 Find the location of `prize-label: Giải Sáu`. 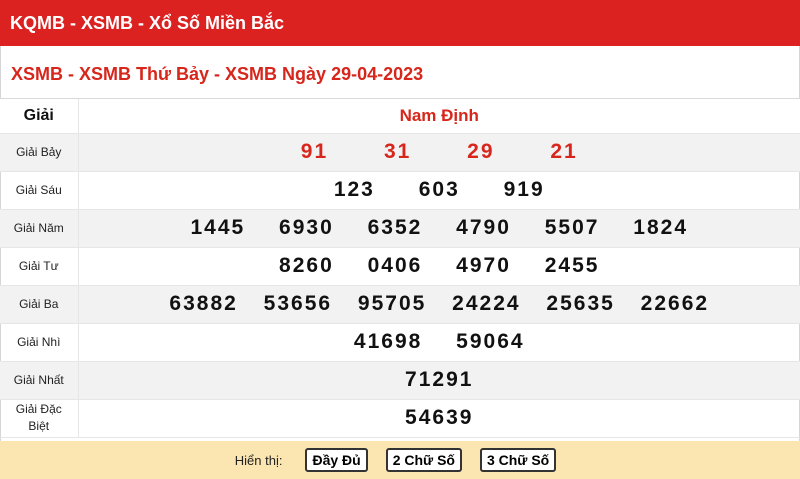

prize-label: Giải Sáu is located at coordinates (39, 190).